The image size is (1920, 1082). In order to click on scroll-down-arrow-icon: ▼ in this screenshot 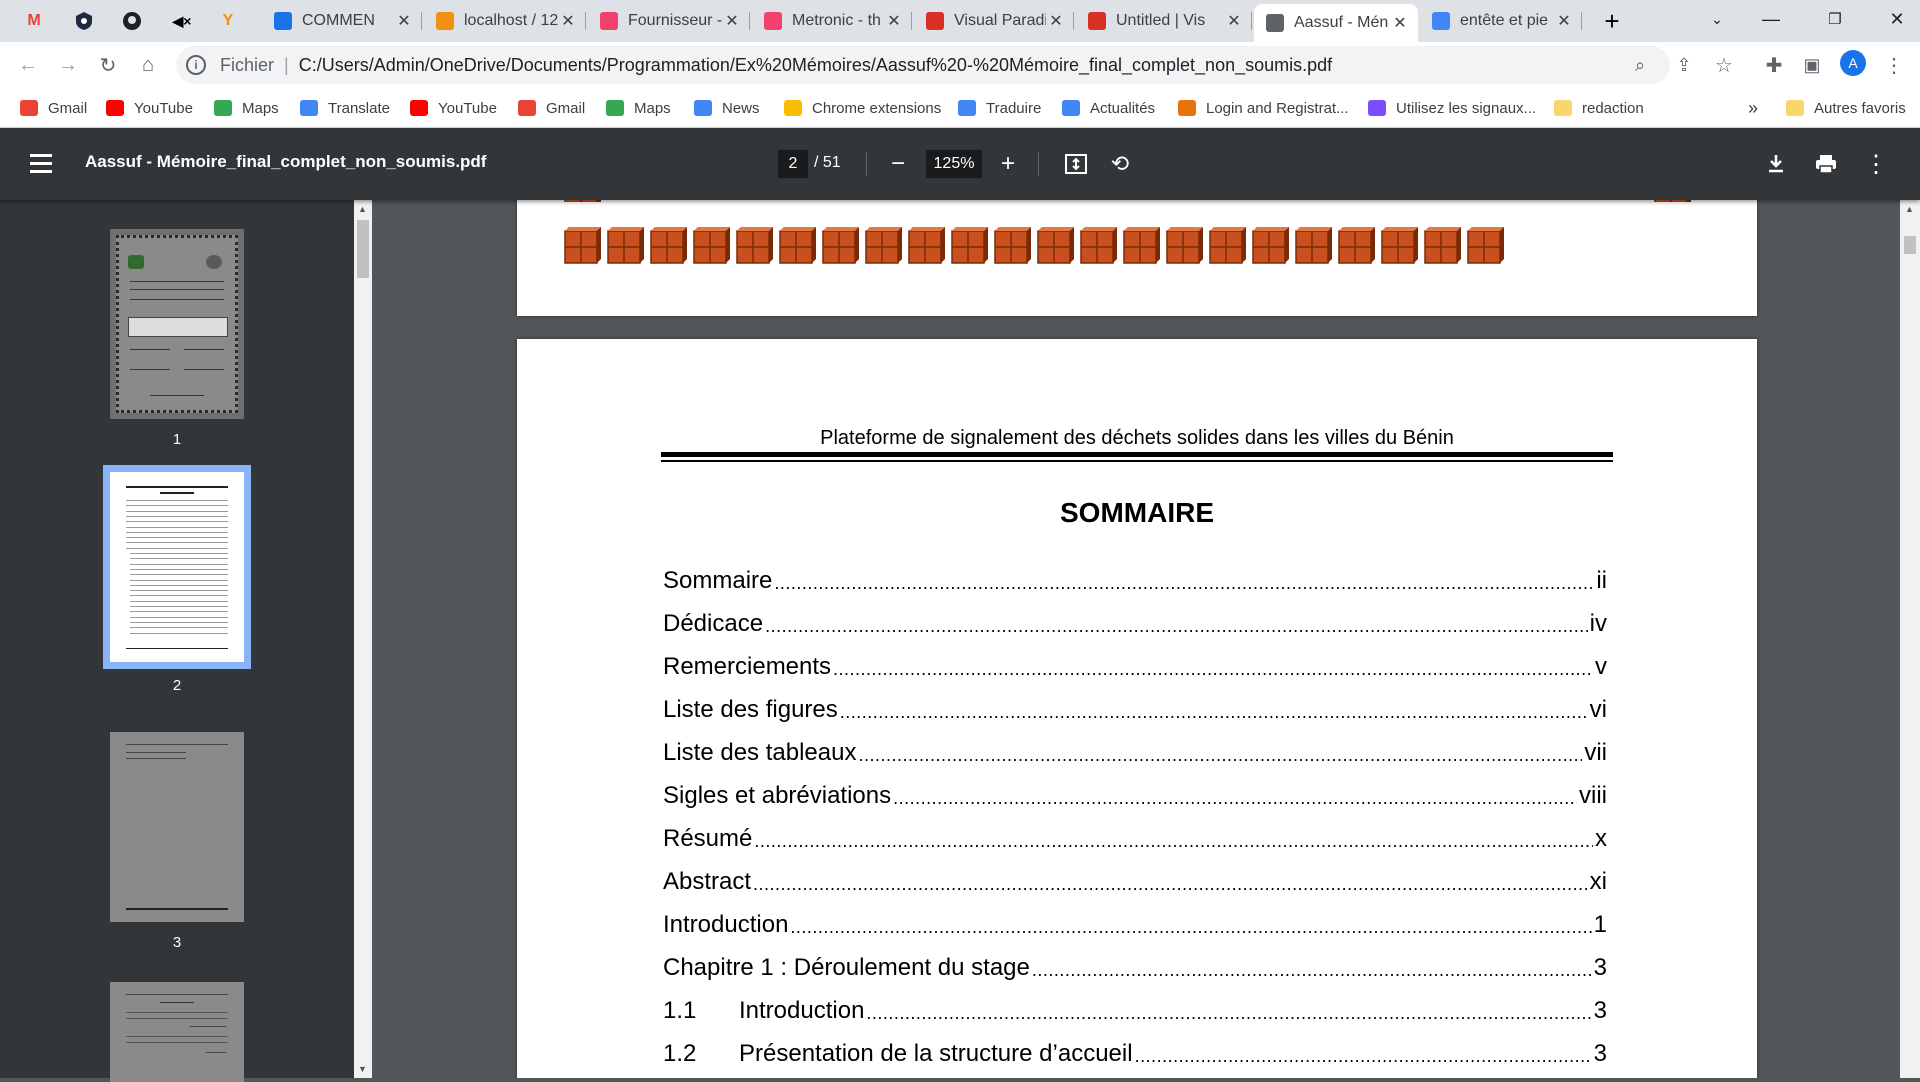, I will do `click(362, 1069)`.